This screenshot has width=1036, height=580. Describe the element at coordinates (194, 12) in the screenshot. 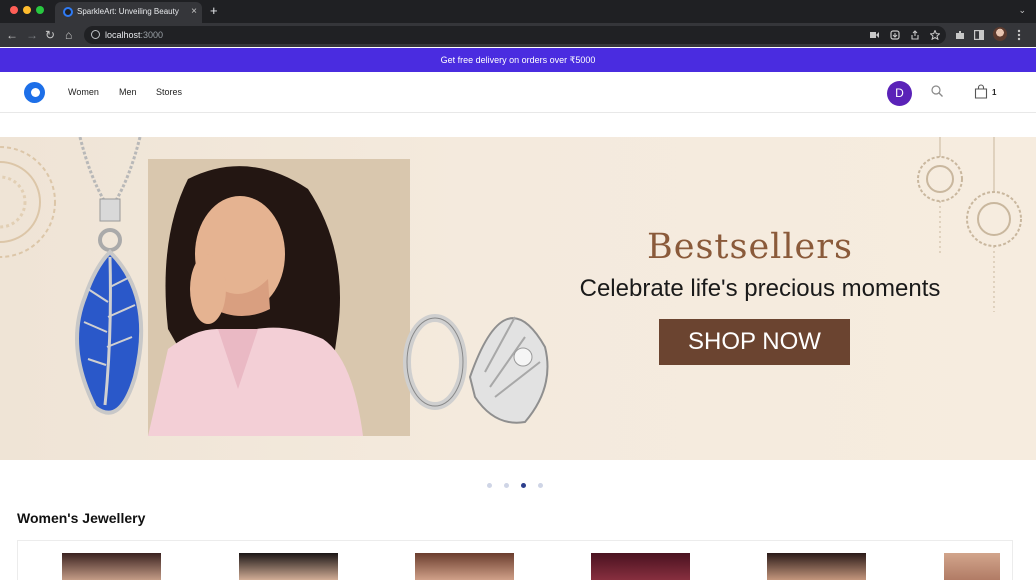

I see `tab-close-icon: ×` at that location.